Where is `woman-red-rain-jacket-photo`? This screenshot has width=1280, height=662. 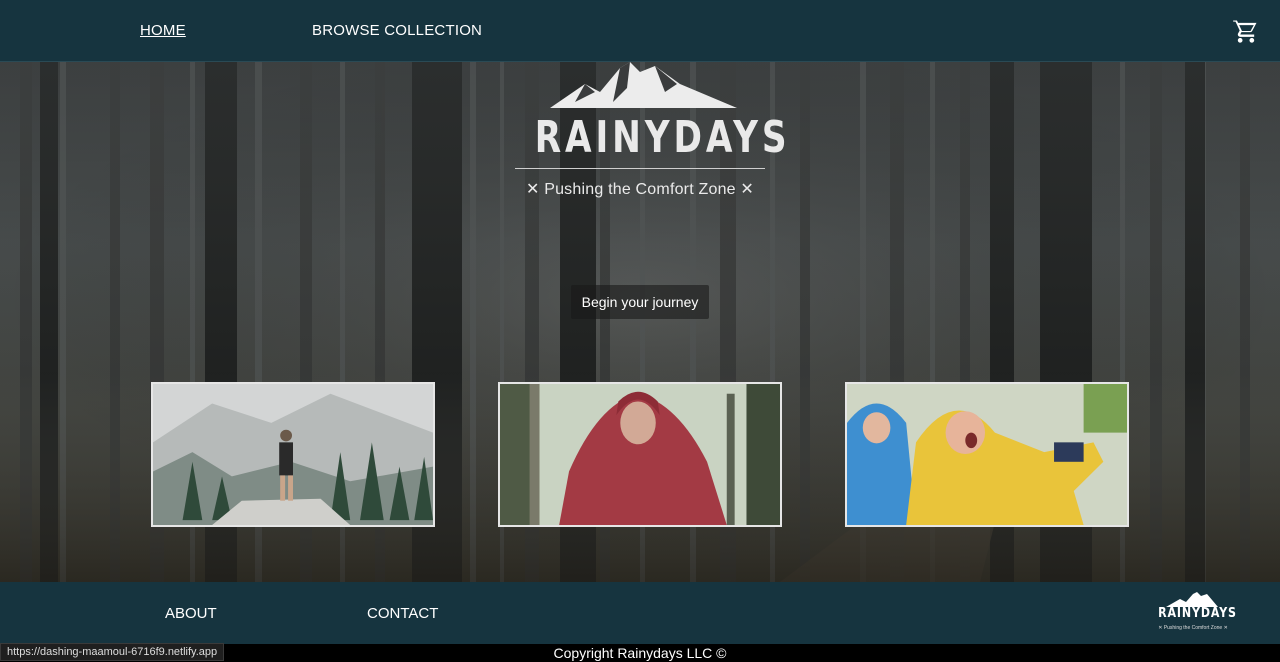 woman-red-rain-jacket-photo is located at coordinates (640, 454).